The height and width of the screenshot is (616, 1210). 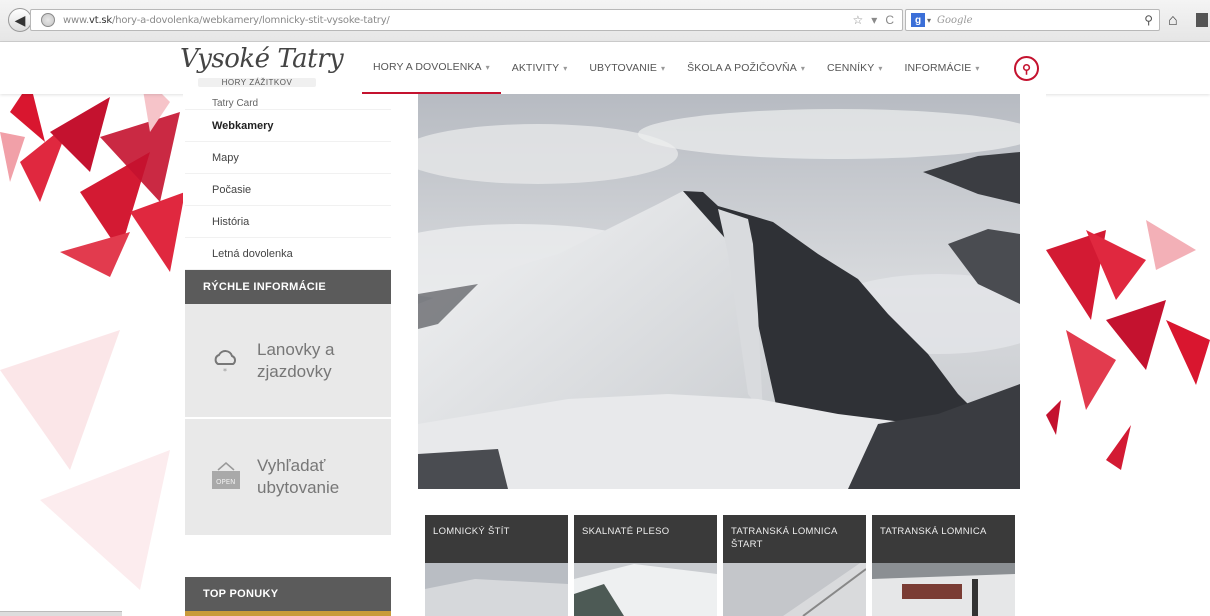 I want to click on nav-item-informacie: INFORMÁCIE ▾, so click(x=941, y=68).